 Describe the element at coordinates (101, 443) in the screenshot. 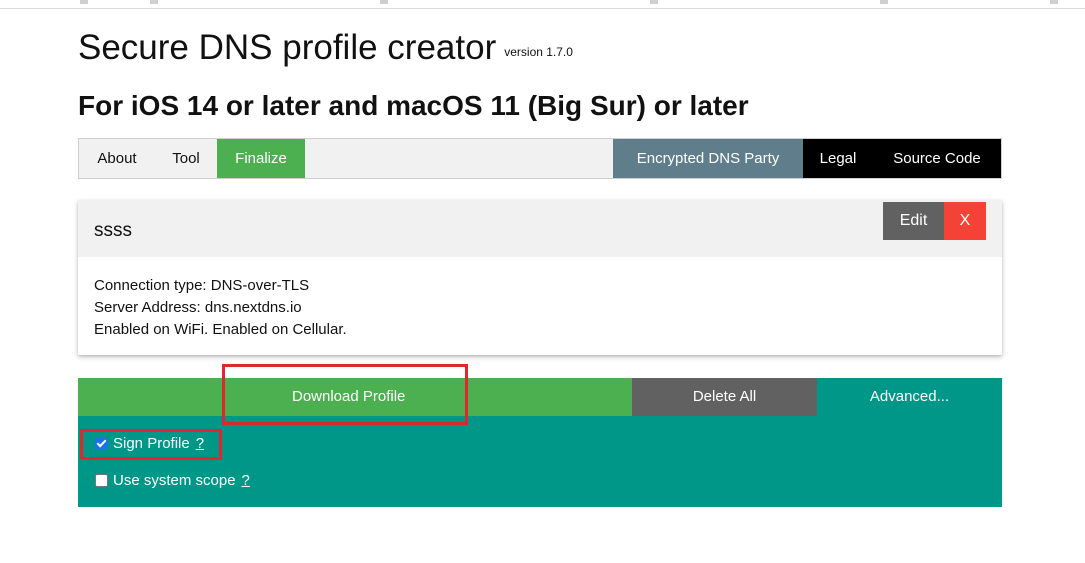

I see `sign-profile-checkbox` at that location.